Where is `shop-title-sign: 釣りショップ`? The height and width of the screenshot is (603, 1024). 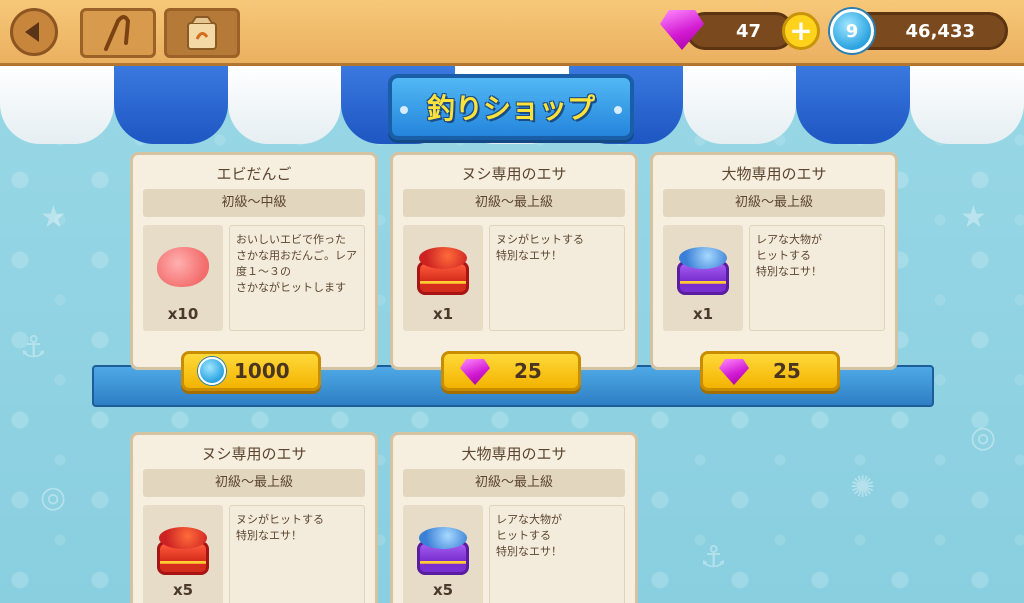
shop-title-sign: 釣りショップ is located at coordinates (511, 107).